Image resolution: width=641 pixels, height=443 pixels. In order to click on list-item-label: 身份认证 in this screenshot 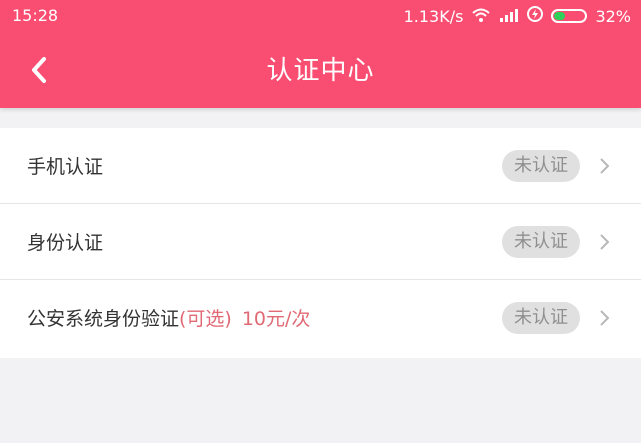, I will do `click(65, 243)`.